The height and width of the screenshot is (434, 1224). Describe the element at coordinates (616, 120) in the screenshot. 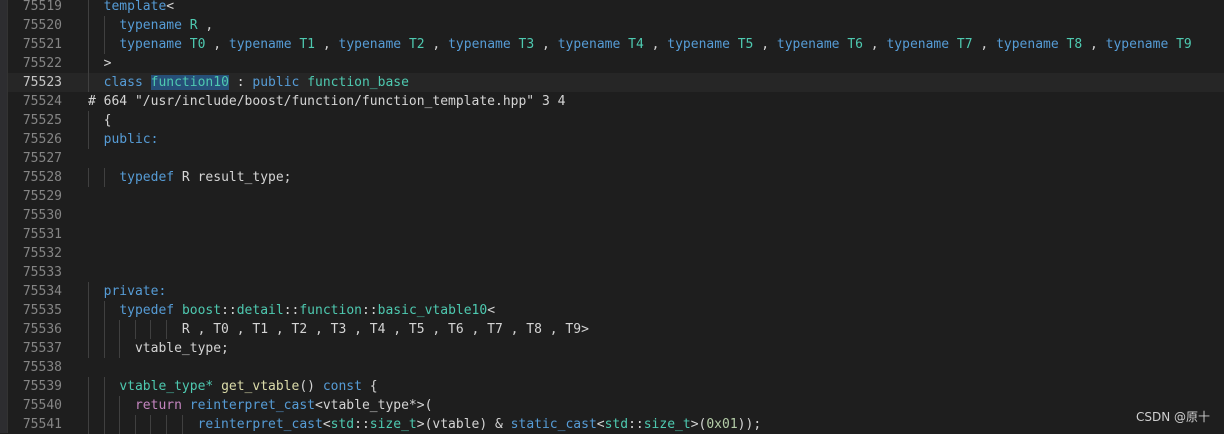

I see `code-line: 75525 {` at that location.